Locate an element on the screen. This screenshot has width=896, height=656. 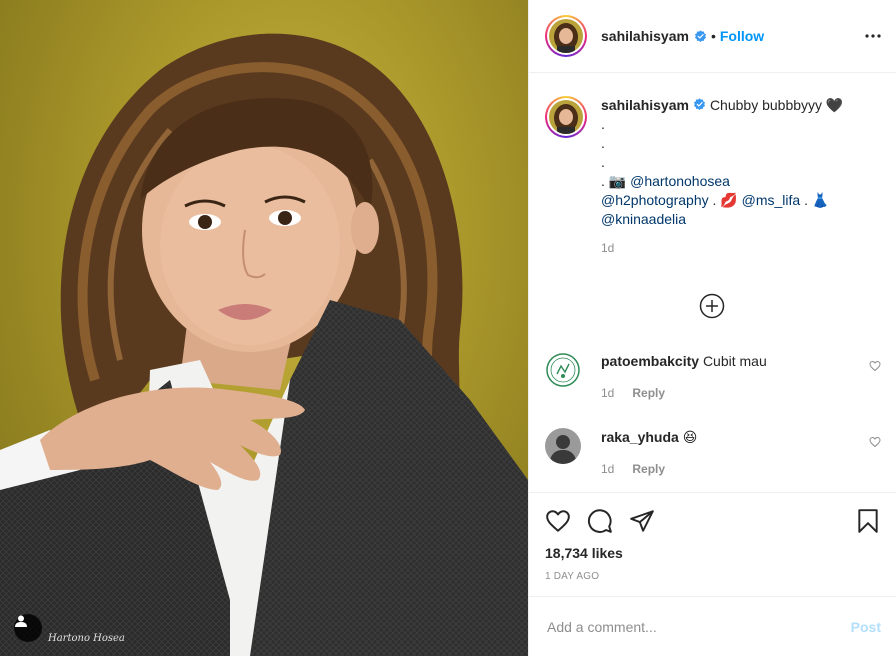
caption-line-1: Chubby bubbbyyy 🖤 is located at coordinates (776, 105).